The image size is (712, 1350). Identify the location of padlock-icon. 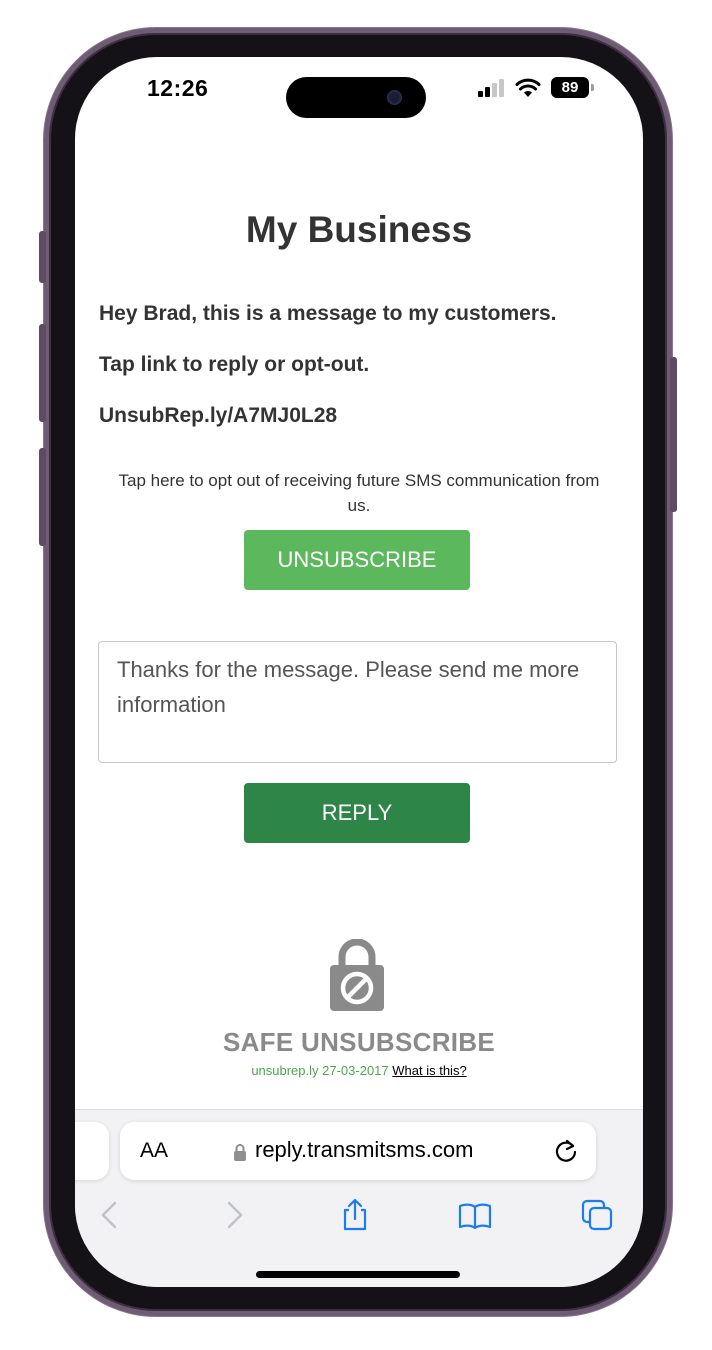
(240, 1152).